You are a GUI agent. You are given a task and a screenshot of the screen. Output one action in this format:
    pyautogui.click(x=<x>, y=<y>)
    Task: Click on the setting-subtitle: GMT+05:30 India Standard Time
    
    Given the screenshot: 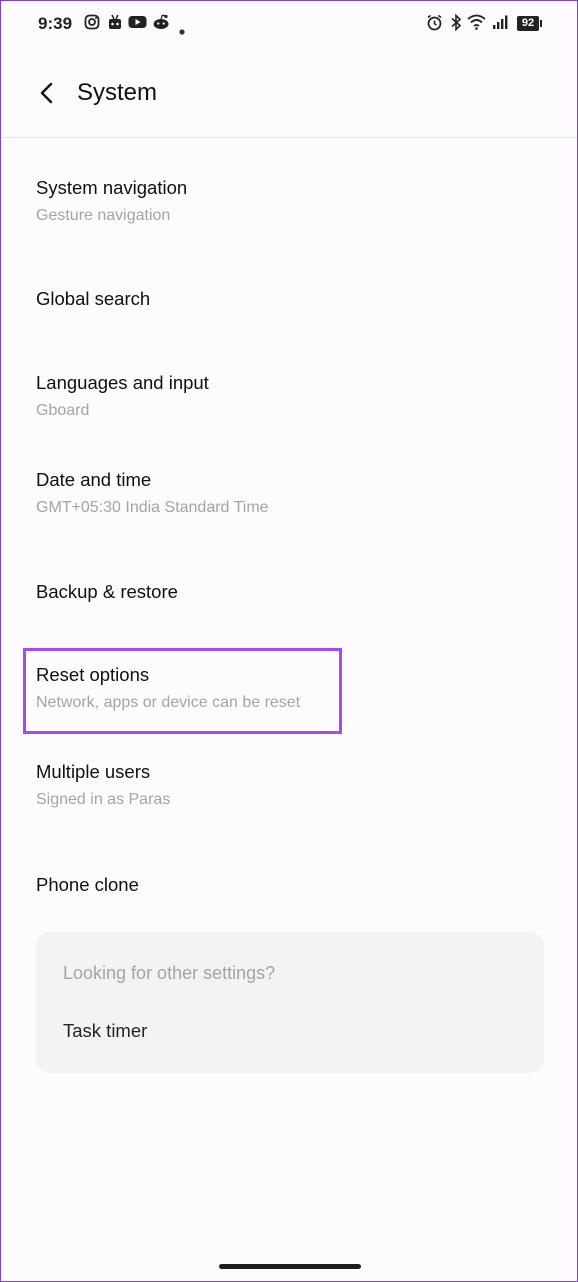 What is the action you would take?
    pyautogui.click(x=152, y=507)
    